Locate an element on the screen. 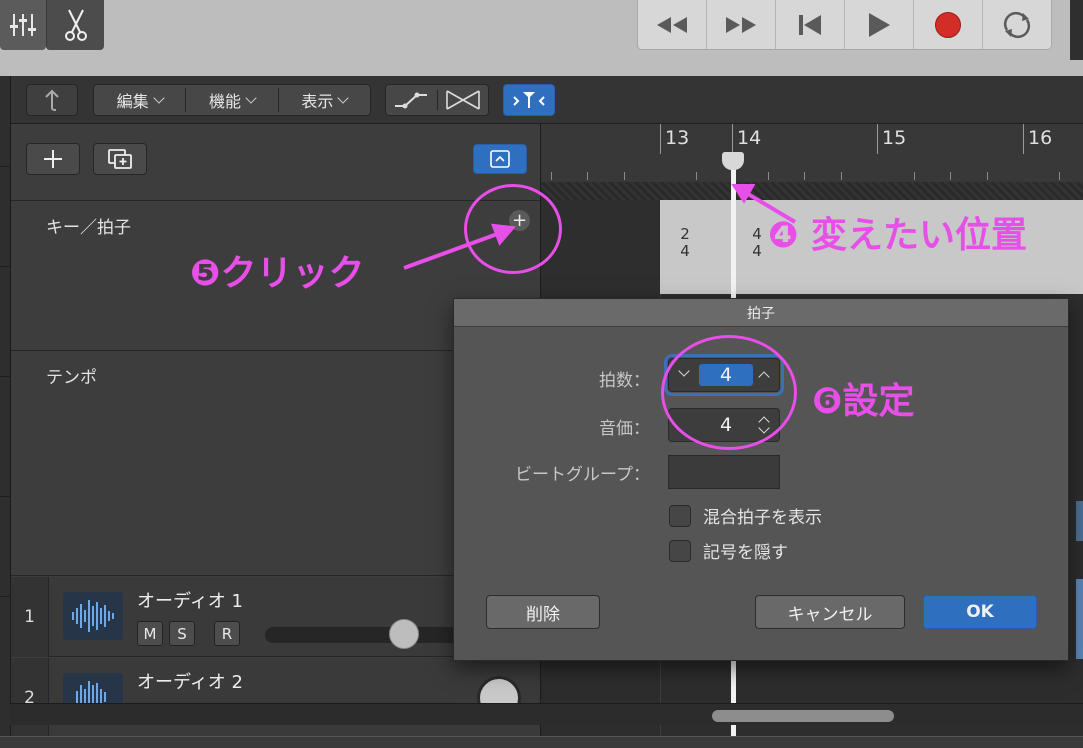 The image size is (1083, 748). automation-group is located at coordinates (437, 100).